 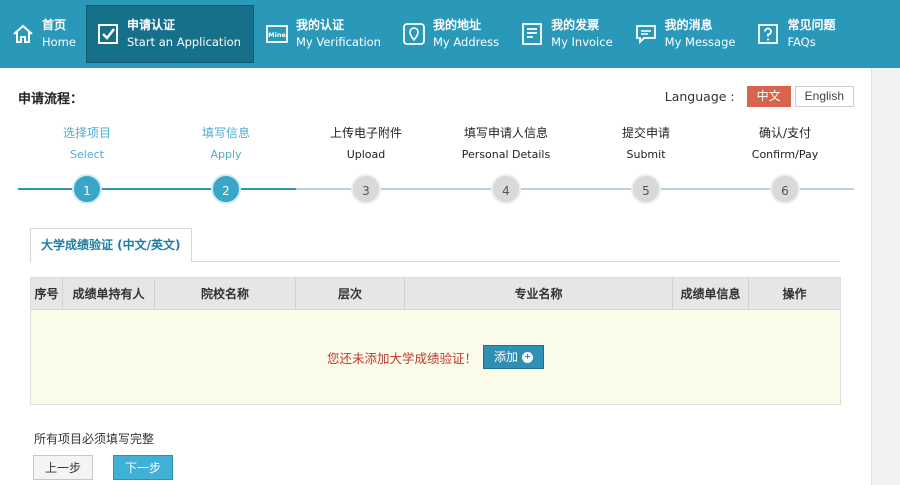 What do you see at coordinates (582, 42) in the screenshot?
I see `nav-label-en: My Invoice` at bounding box center [582, 42].